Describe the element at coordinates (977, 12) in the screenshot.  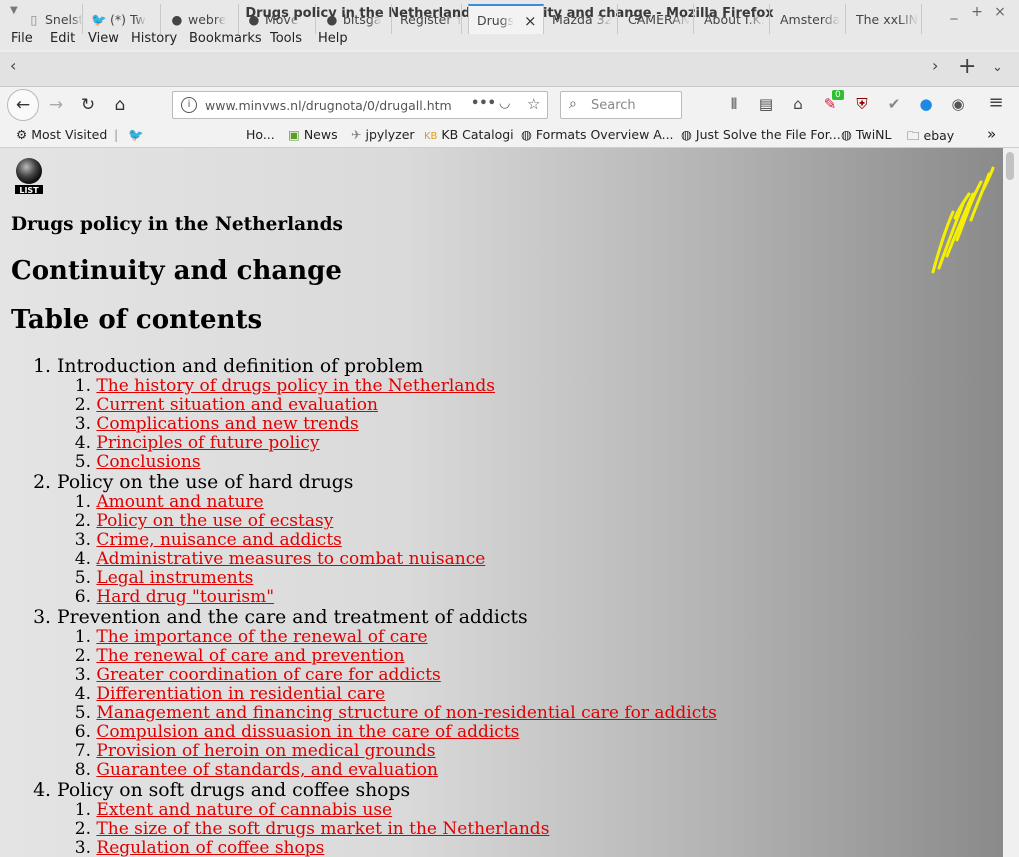
I see `maximize-button: +` at that location.